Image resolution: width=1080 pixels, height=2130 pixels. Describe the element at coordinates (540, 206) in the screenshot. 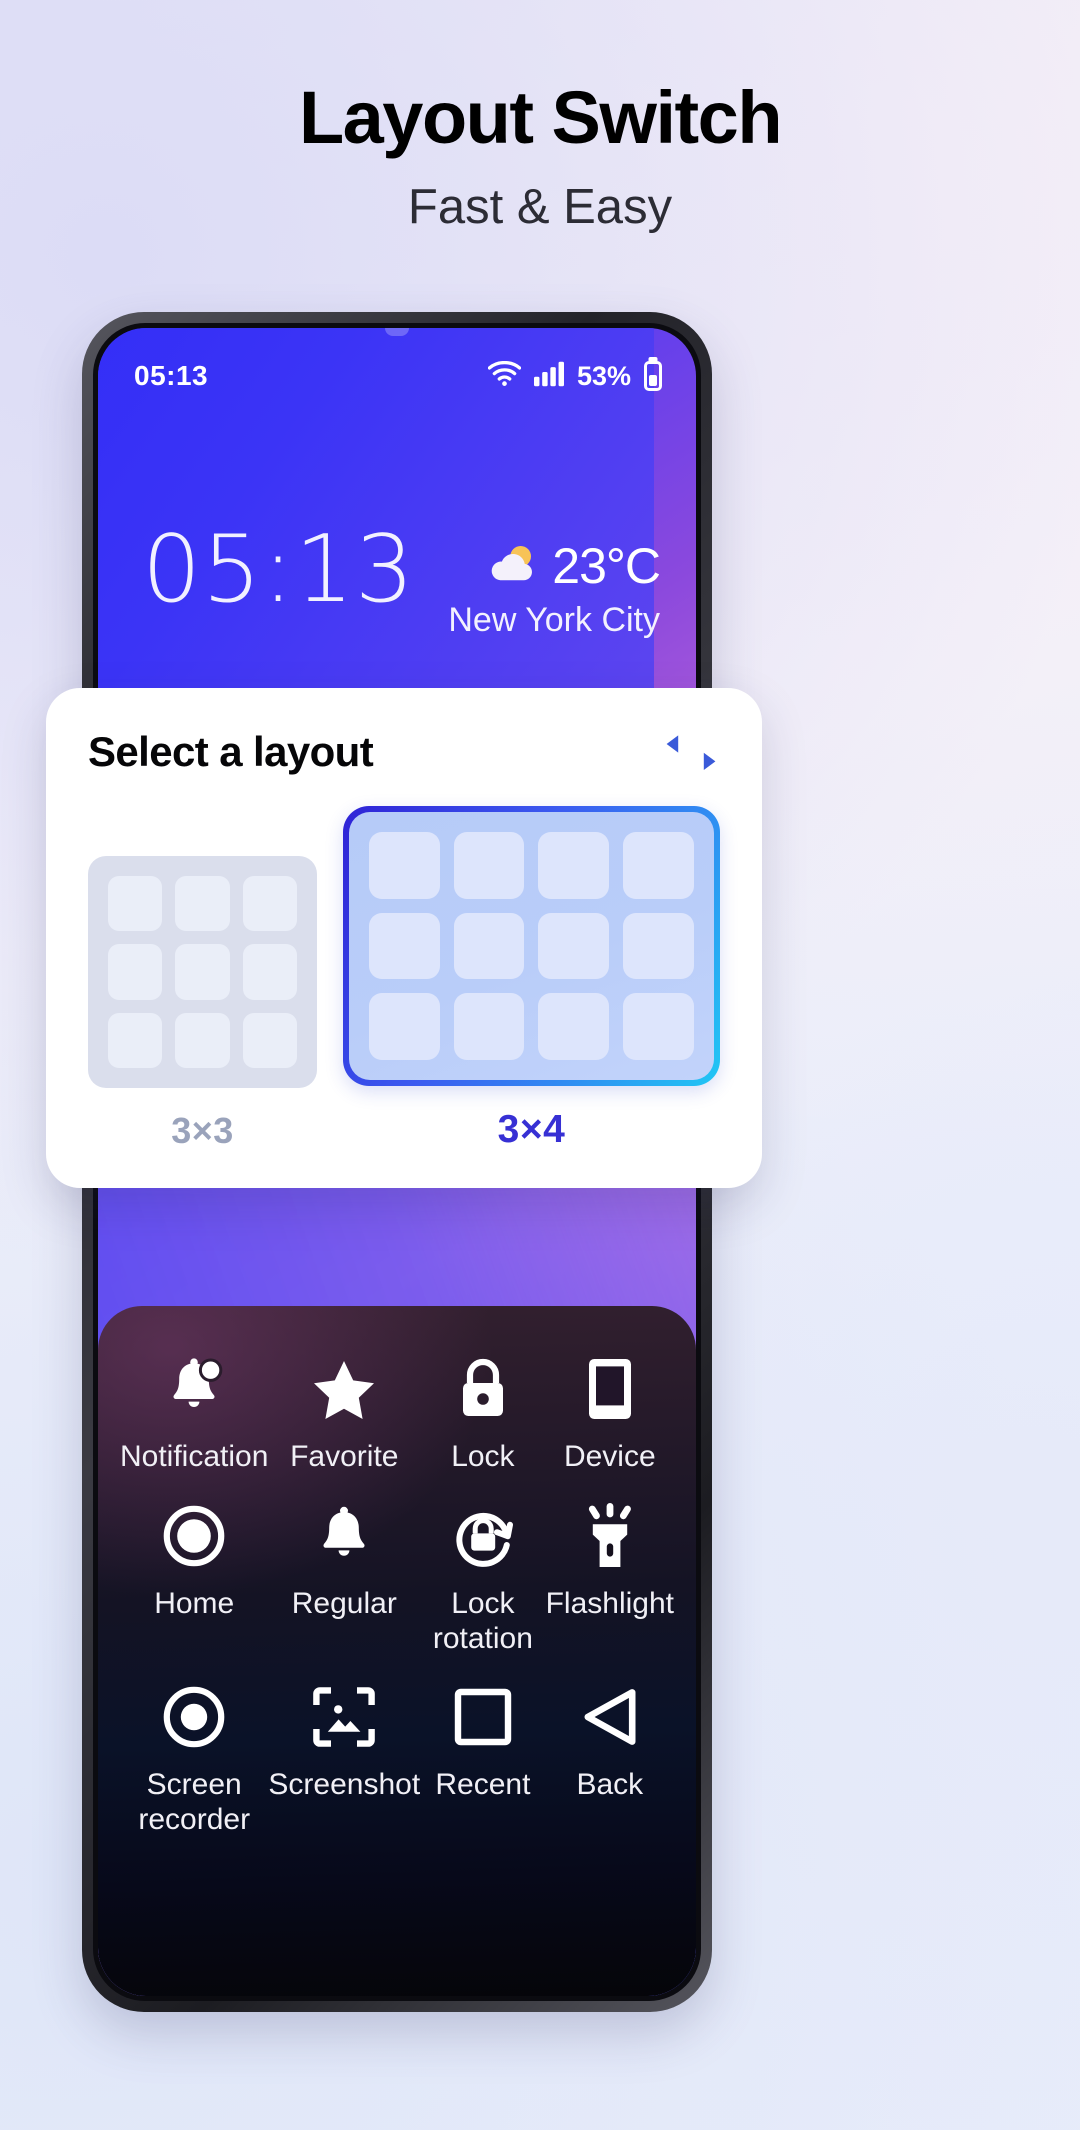

I see `page-subtitle: Fast & Easy` at that location.